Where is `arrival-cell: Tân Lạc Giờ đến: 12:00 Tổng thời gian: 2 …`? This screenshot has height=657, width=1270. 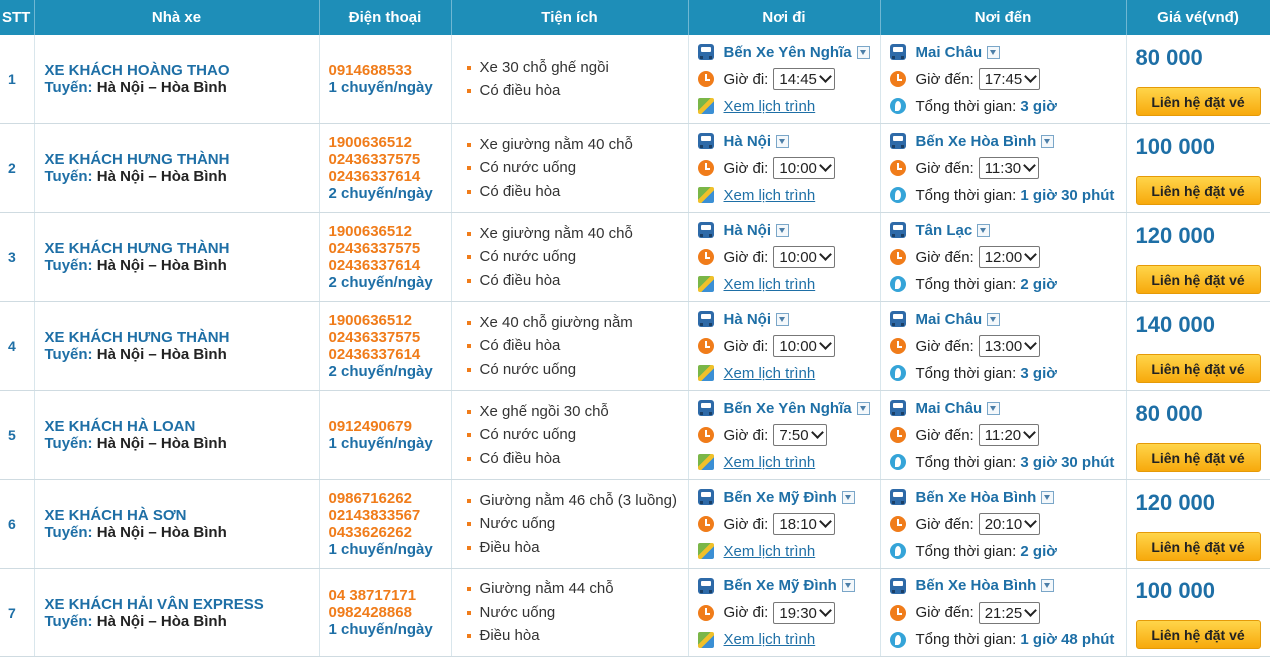 arrival-cell: Tân Lạc Giờ đến: 12:00 Tổng thời gian: 2 … is located at coordinates (1003, 257).